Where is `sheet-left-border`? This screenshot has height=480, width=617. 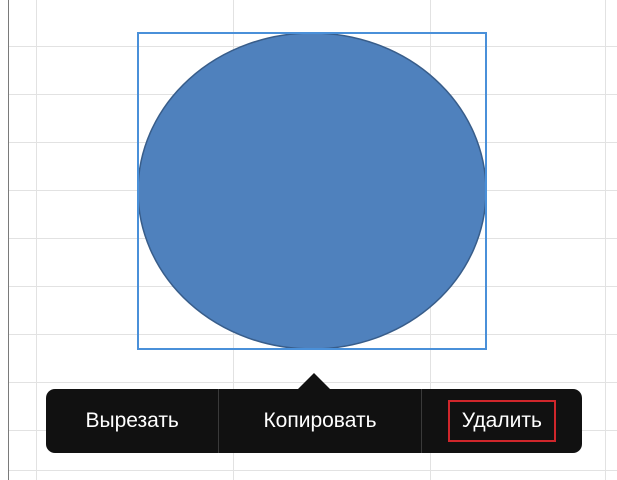 sheet-left-border is located at coordinates (8, 240).